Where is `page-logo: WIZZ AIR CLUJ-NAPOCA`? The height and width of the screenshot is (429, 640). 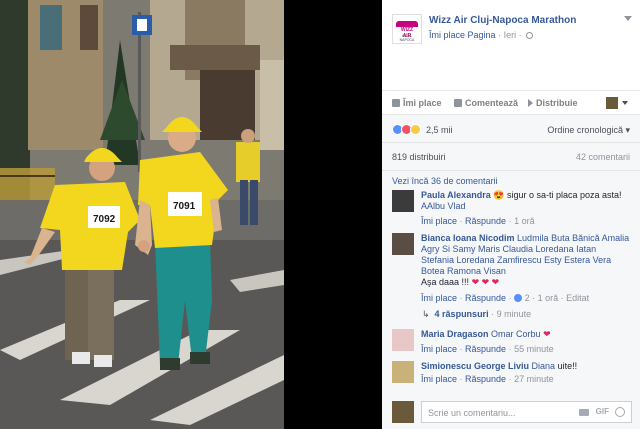 page-logo: WIZZ AIR CLUJ-NAPOCA is located at coordinates (407, 29).